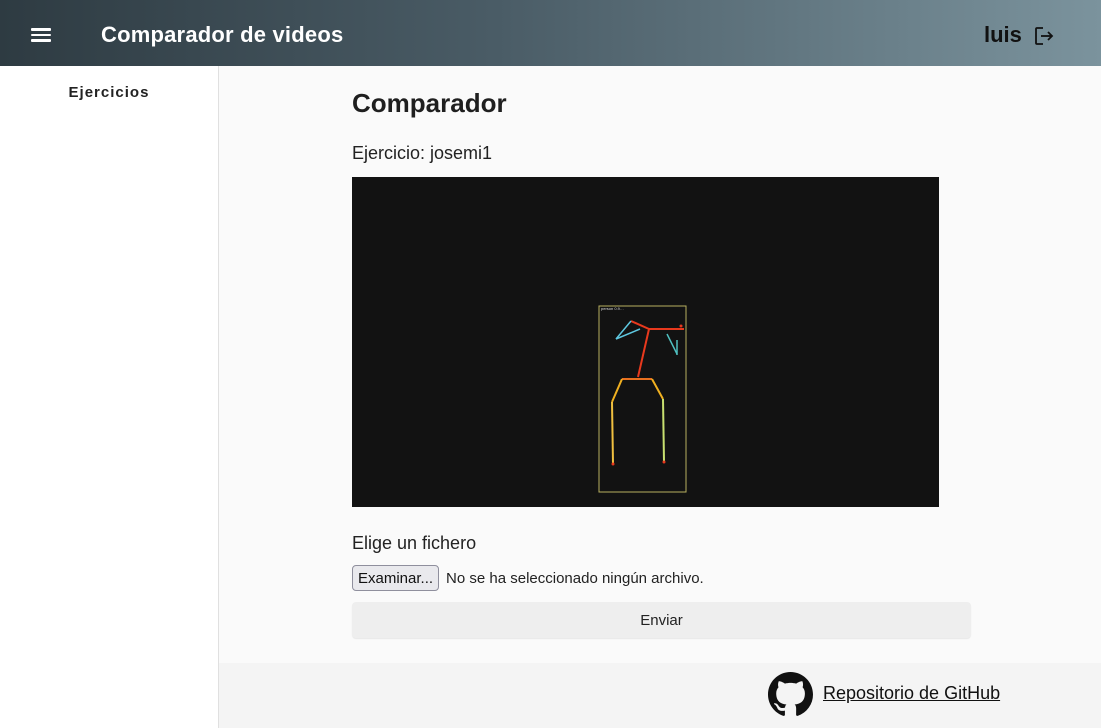 Image resolution: width=1101 pixels, height=728 pixels. I want to click on github-icon, so click(790, 694).